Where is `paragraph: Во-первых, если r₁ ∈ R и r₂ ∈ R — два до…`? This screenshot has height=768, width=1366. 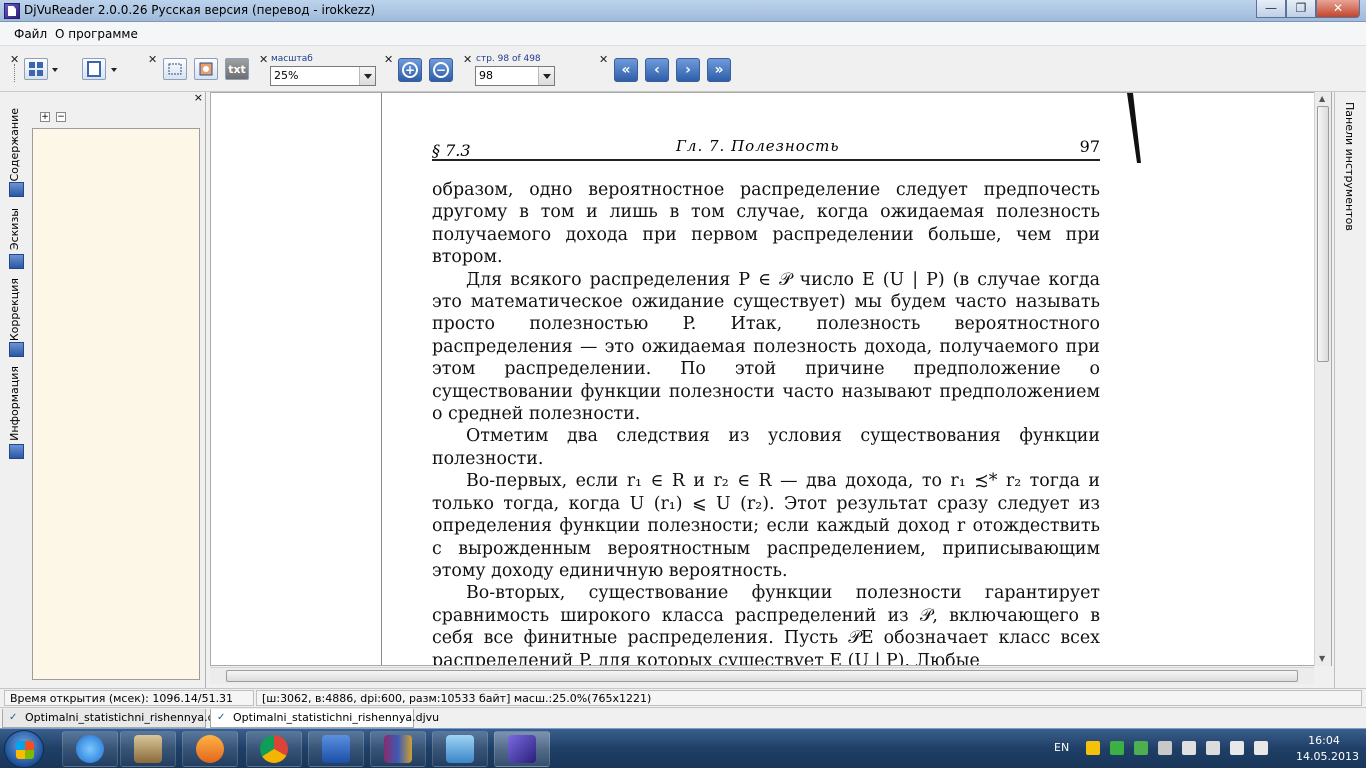
paragraph: Во-первых, если r₁ ∈ R и r₂ ∈ R — два до… is located at coordinates (766, 526).